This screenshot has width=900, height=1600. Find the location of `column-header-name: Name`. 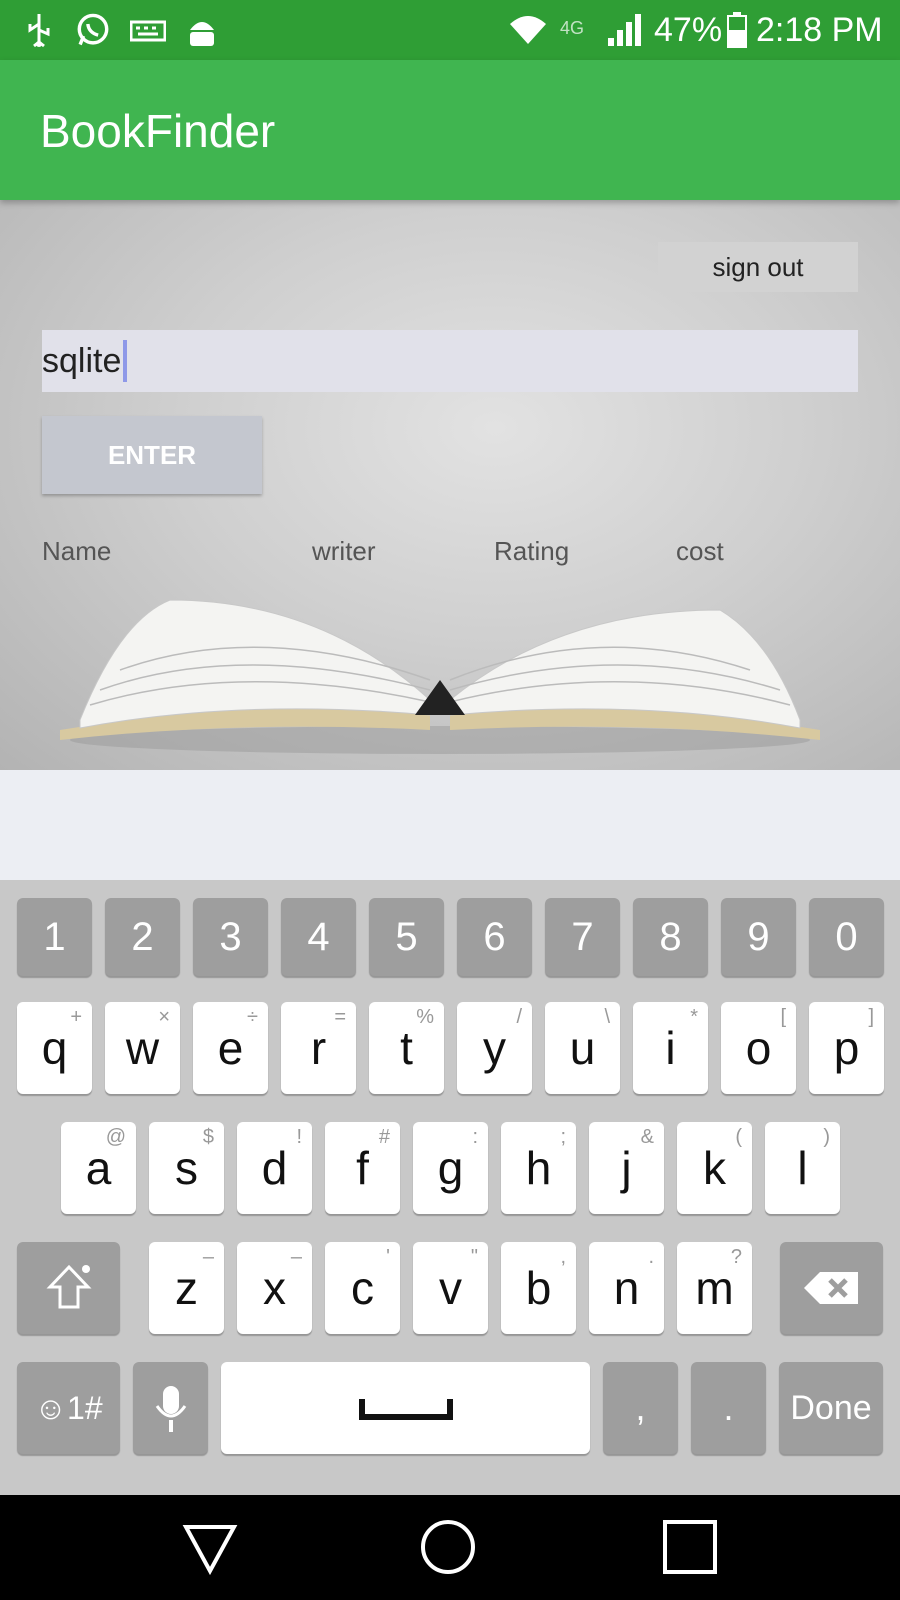

column-header-name: Name is located at coordinates (77, 551).